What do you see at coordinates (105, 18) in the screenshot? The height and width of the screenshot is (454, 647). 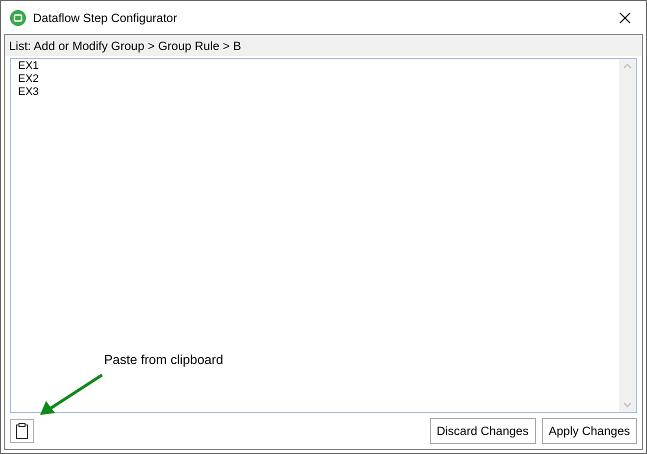 I see `window-title: Dataflow Step Configurator` at bounding box center [105, 18].